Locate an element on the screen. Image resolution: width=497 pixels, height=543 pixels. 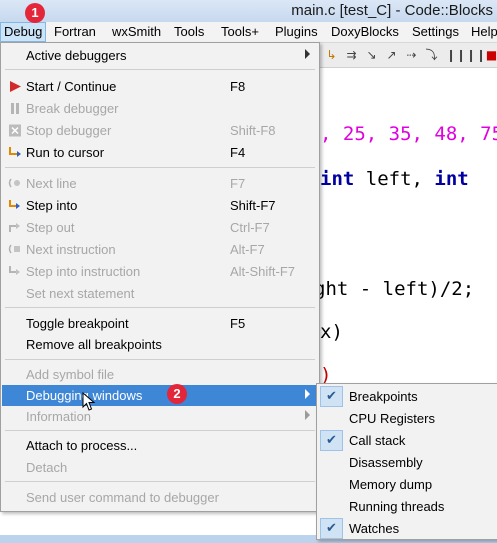
menu-run-to-cursor: Run to cursor F4 is located at coordinates (160, 152).